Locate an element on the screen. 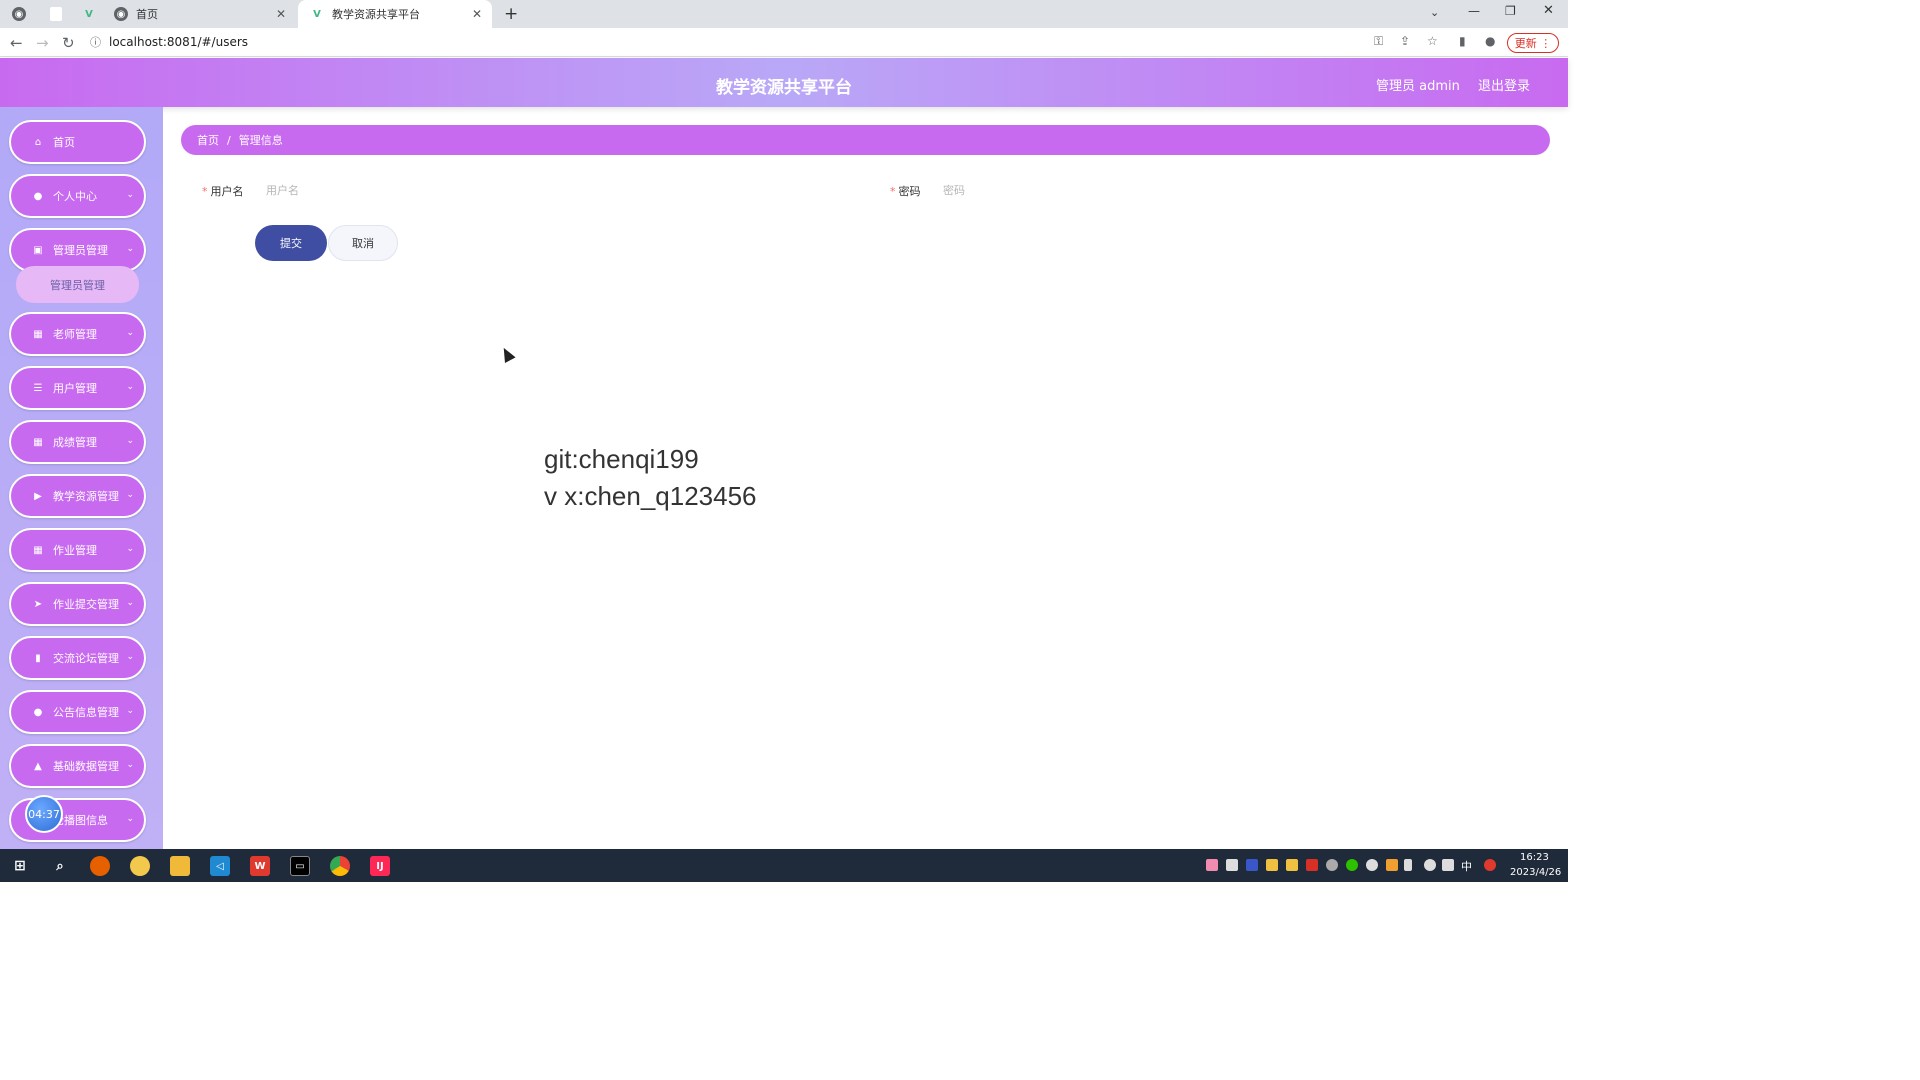 This screenshot has width=1920, height=1080. username-input is located at coordinates (566, 190).